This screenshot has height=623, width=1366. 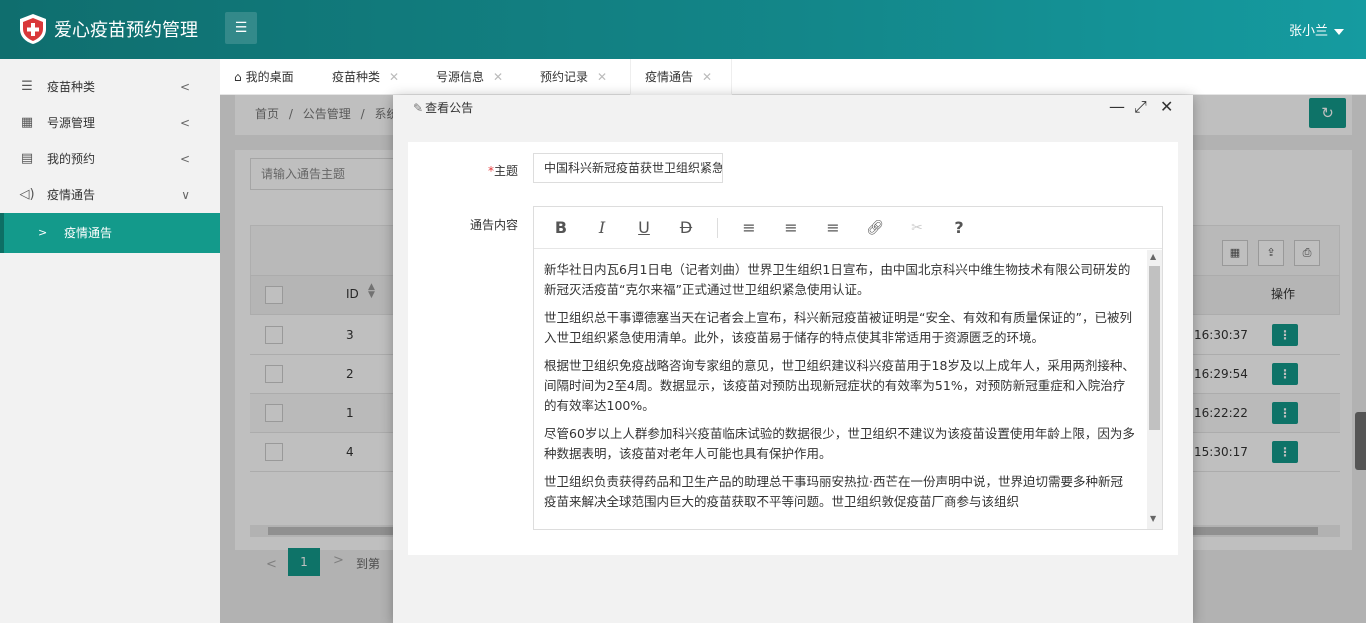 I want to click on toolbar-divider, so click(x=717, y=228).